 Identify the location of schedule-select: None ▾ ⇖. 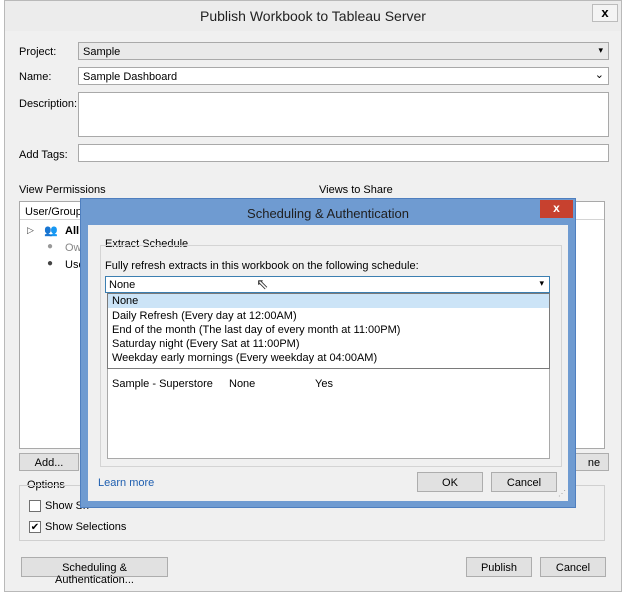
(327, 284).